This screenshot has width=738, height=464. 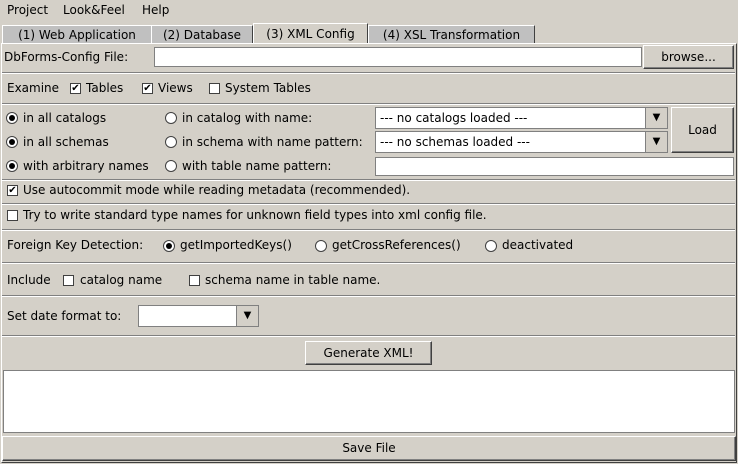 What do you see at coordinates (105, 88) in the screenshot?
I see `tables-label: Tables` at bounding box center [105, 88].